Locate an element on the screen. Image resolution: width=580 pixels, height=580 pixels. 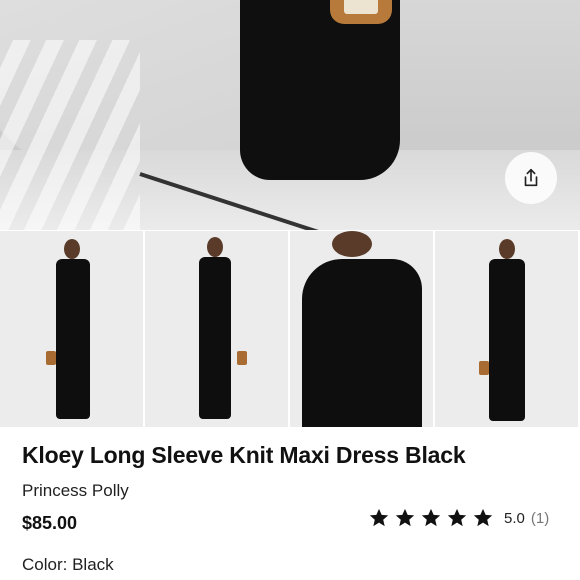
thumbnail-front is located at coordinates (71, 329).